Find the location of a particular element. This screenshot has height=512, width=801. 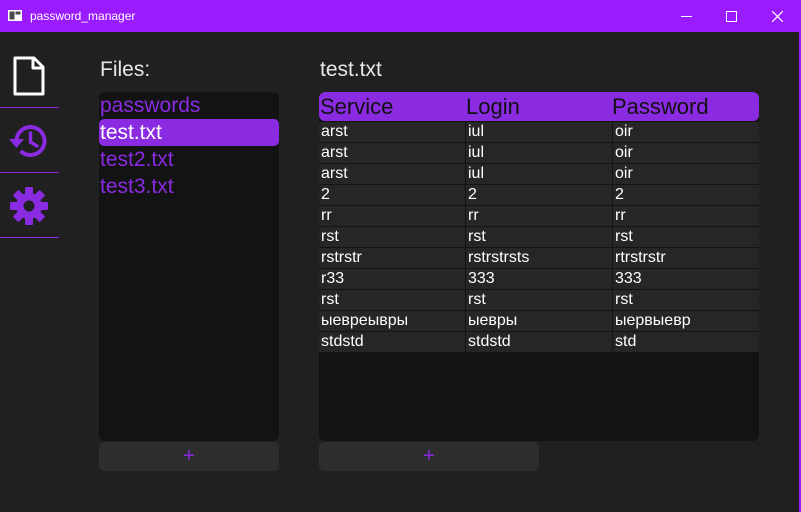

cell-password: rr is located at coordinates (686, 216).